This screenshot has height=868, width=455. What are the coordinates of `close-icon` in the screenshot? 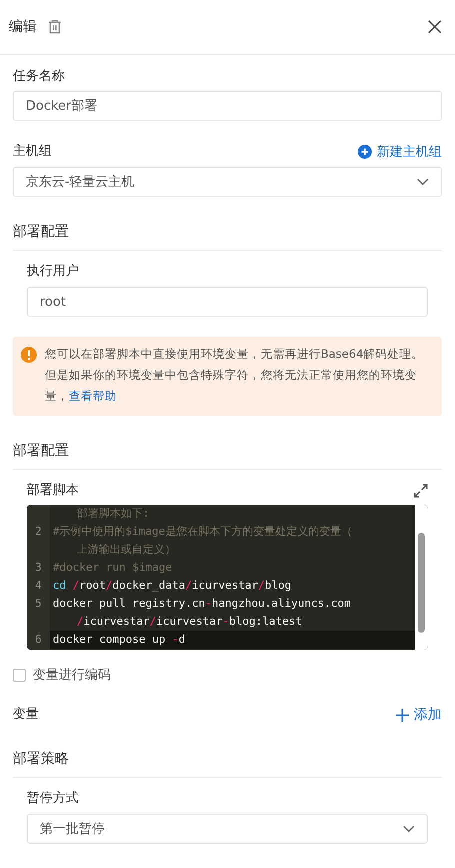 It's located at (435, 27).